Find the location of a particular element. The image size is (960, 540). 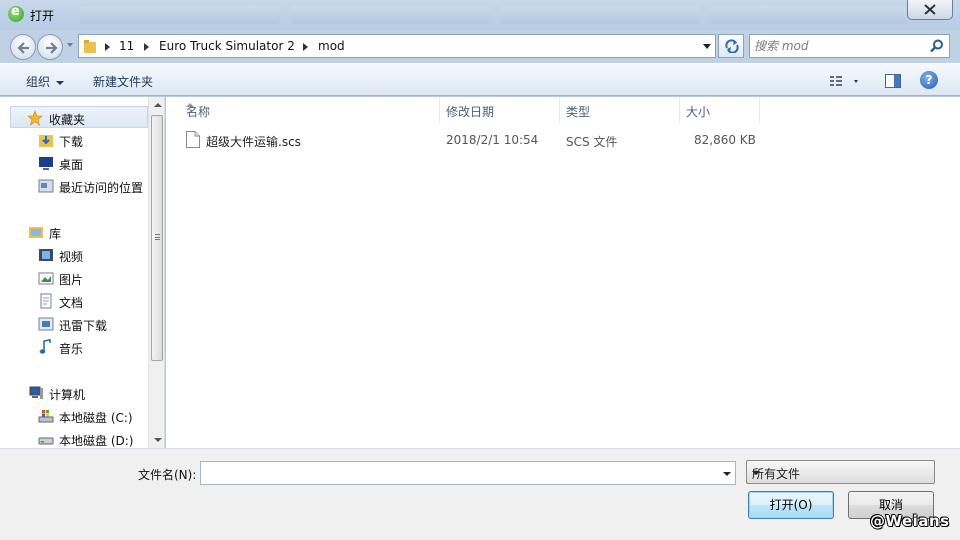

nav-item-pictures: 图片 is located at coordinates (74, 278).